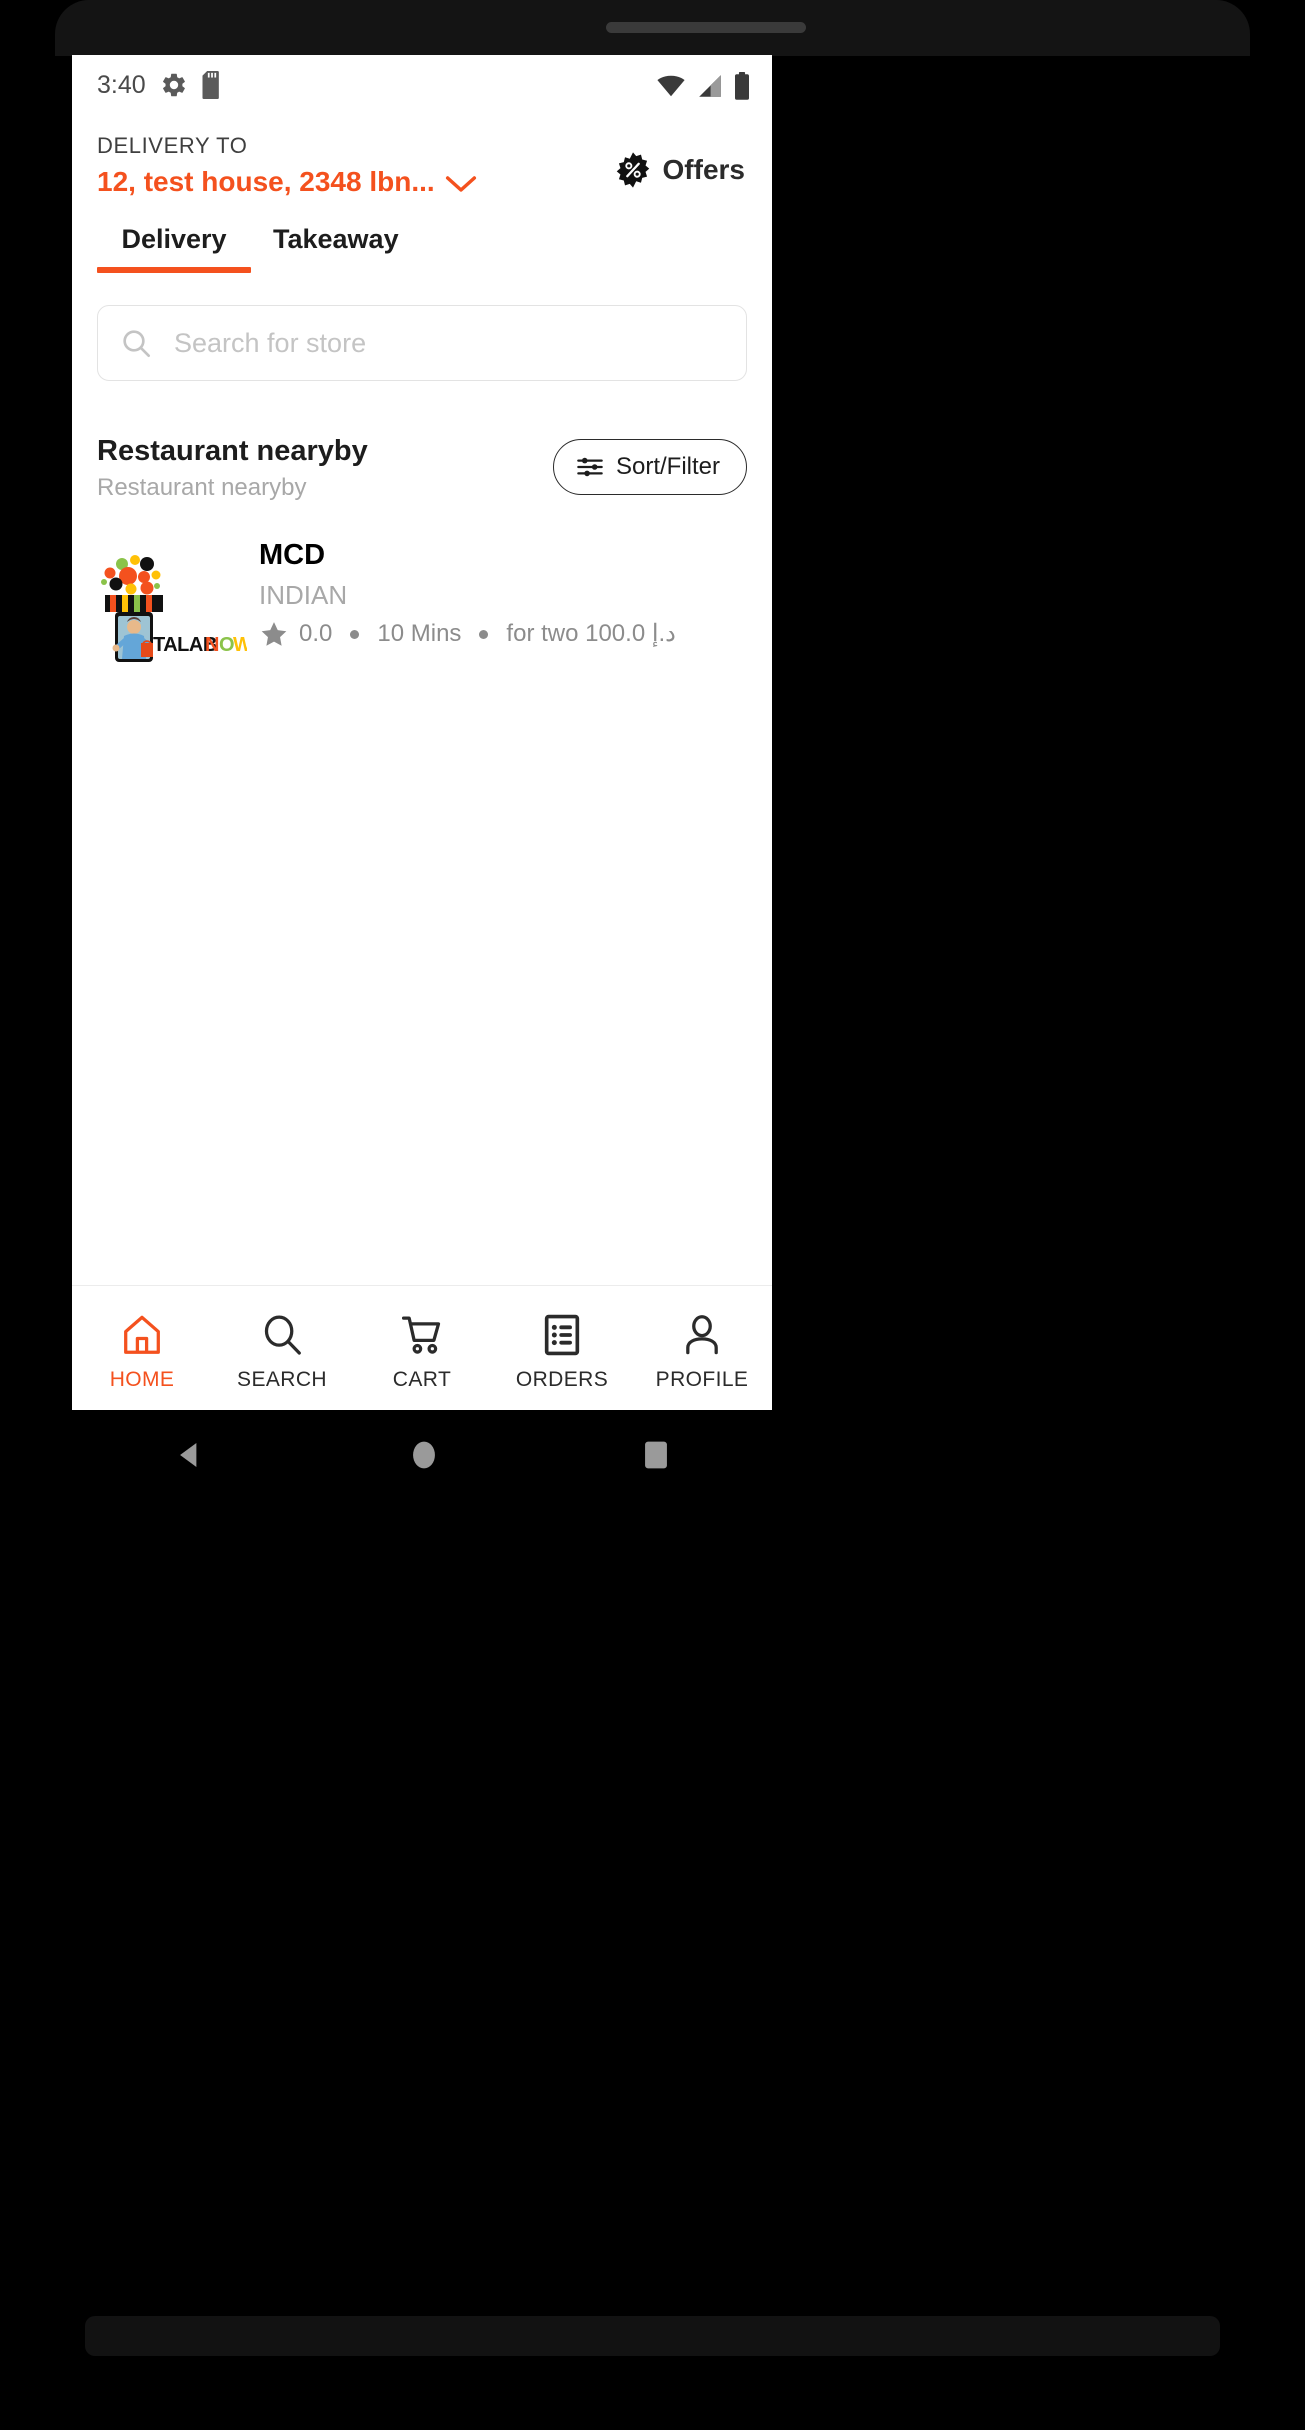  Describe the element at coordinates (274, 633) in the screenshot. I see `star-icon` at that location.